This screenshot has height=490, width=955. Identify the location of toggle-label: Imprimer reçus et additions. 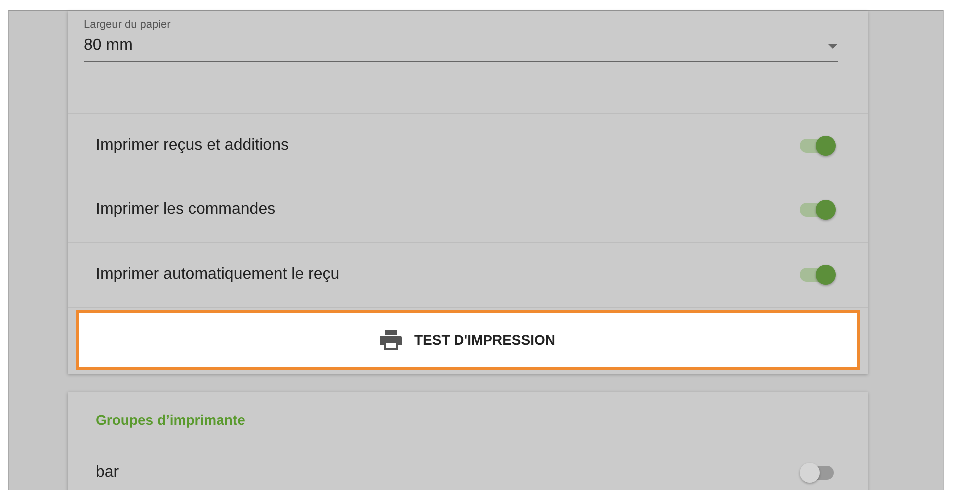
(192, 146).